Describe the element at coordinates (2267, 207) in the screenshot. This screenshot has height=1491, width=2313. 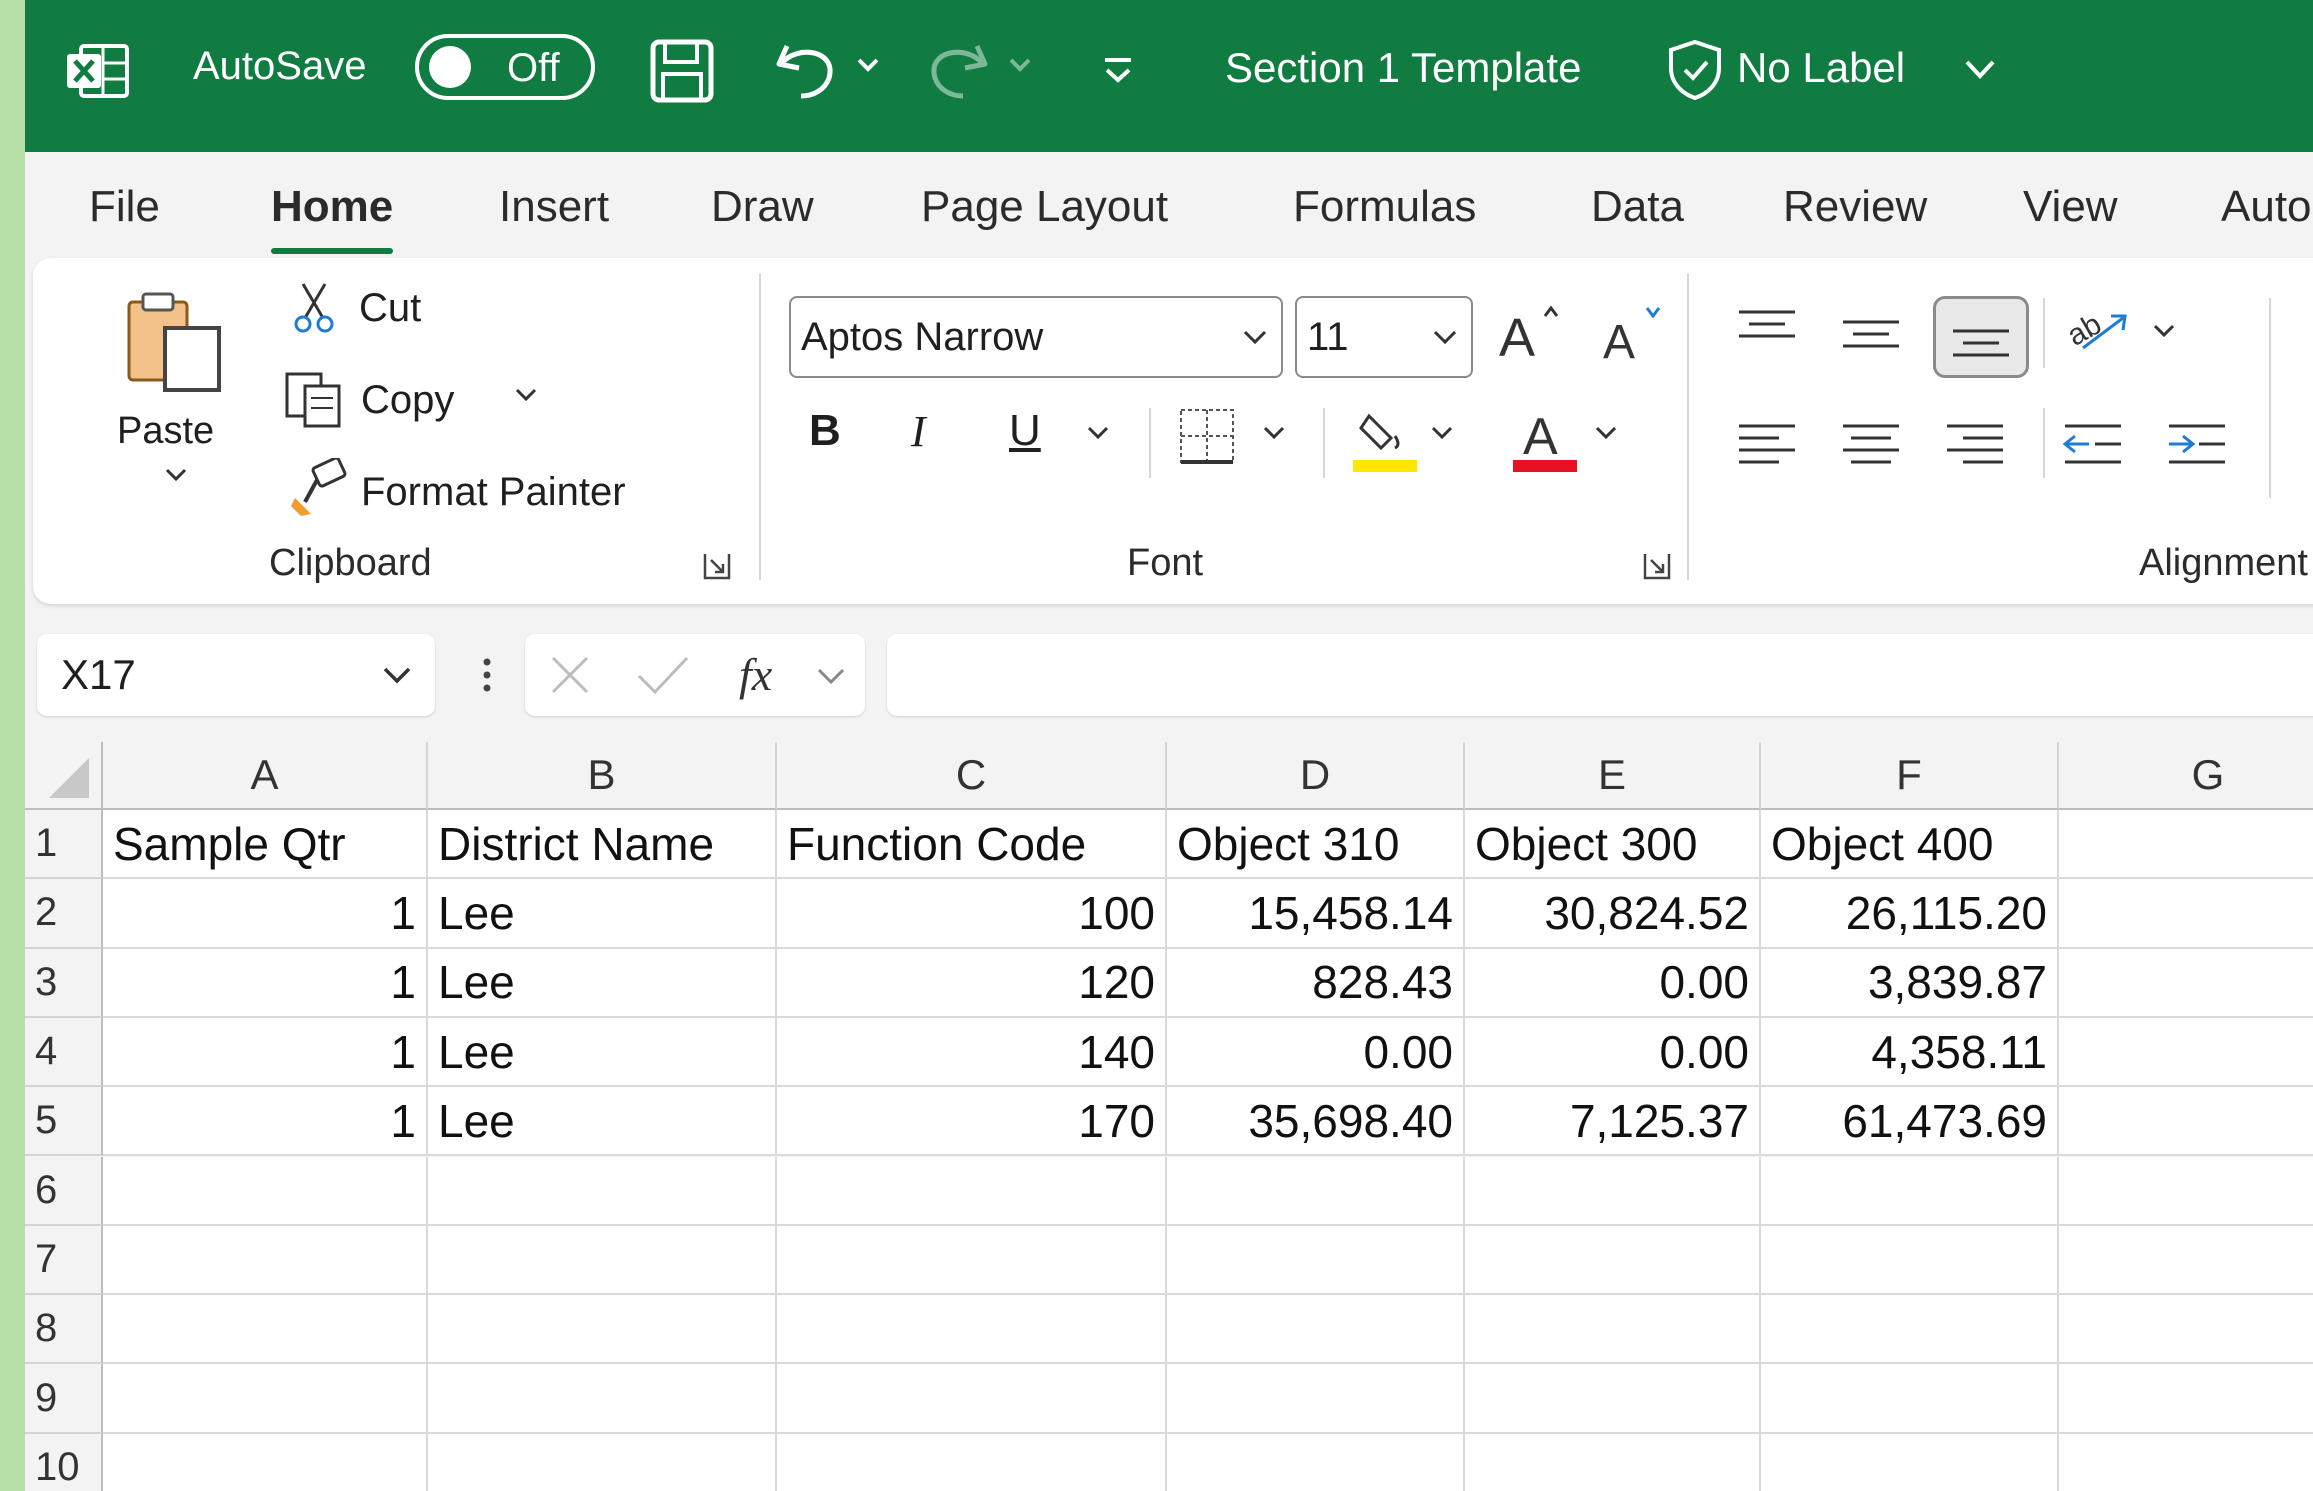
I see `tab-automate: Automate` at that location.